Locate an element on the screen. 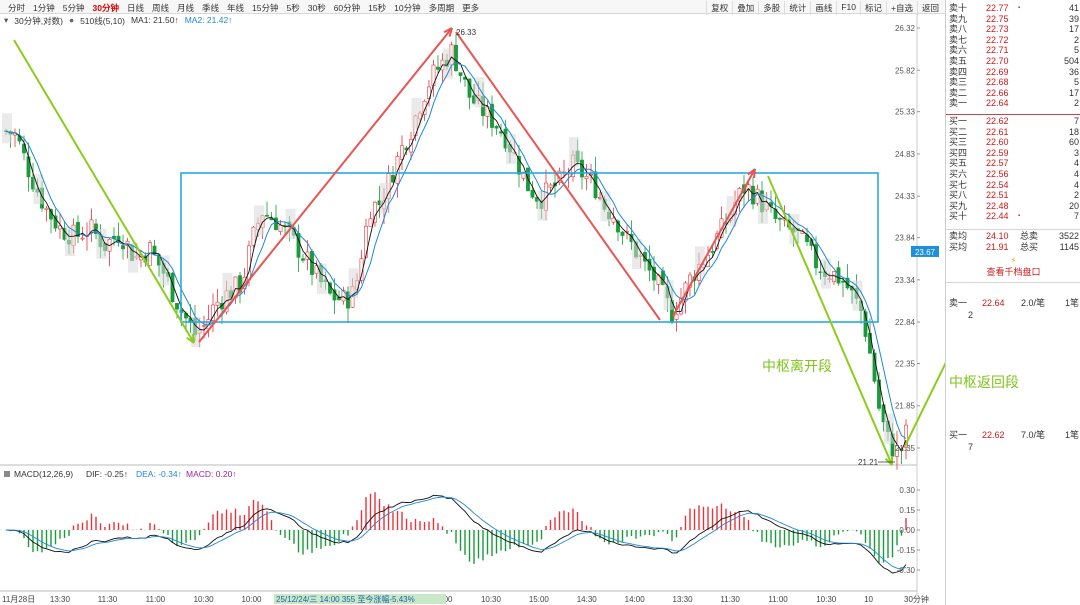  ask-row: 卖五 22.70 504 is located at coordinates (1013, 61).